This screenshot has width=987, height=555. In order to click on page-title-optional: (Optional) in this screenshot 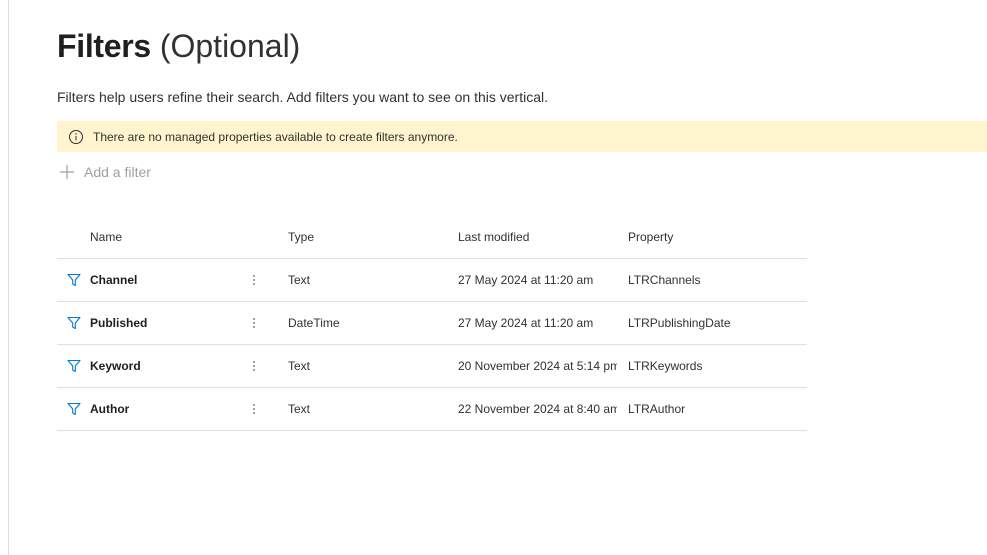, I will do `click(230, 46)`.